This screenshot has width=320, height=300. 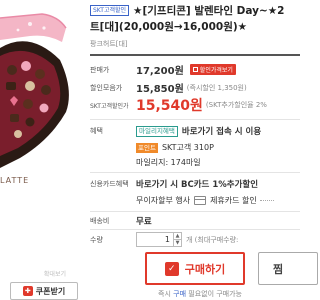 What do you see at coordinates (212, 239) in the screenshot?
I see `quantity-limit-text: 개 (최대구매수량:` at bounding box center [212, 239].